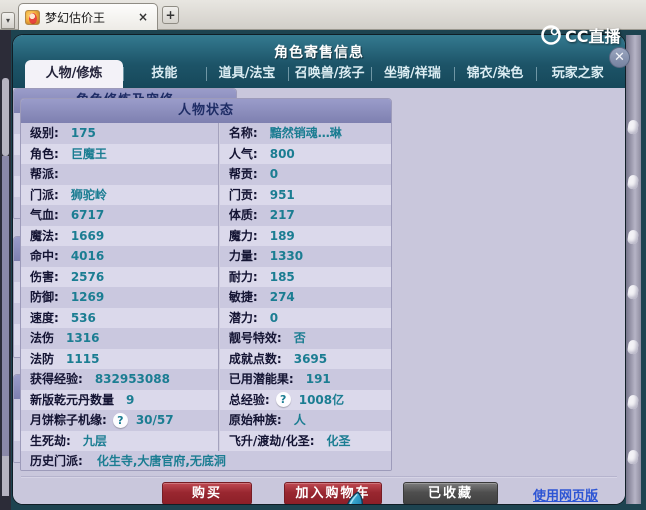  What do you see at coordinates (119, 235) in the screenshot?
I see `stat-row: 魔法: ? 1669` at bounding box center [119, 235].